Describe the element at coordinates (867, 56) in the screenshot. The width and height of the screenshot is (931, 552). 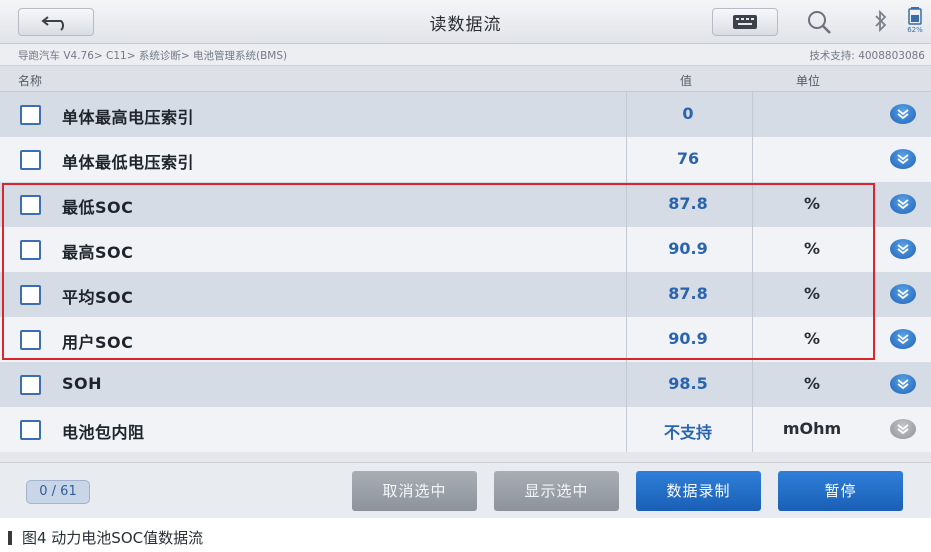
I see `support-phone: 技术支持: 4008803086` at that location.